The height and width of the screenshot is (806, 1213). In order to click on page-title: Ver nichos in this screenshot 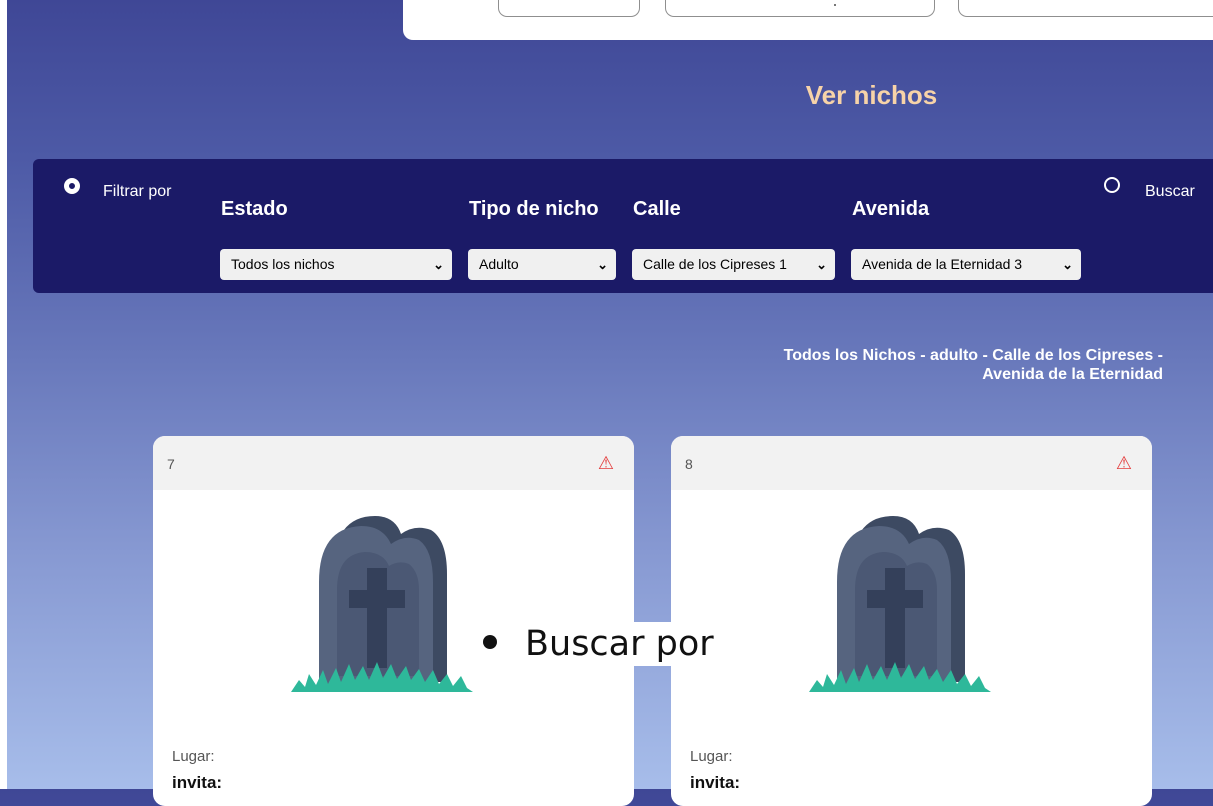, I will do `click(871, 95)`.